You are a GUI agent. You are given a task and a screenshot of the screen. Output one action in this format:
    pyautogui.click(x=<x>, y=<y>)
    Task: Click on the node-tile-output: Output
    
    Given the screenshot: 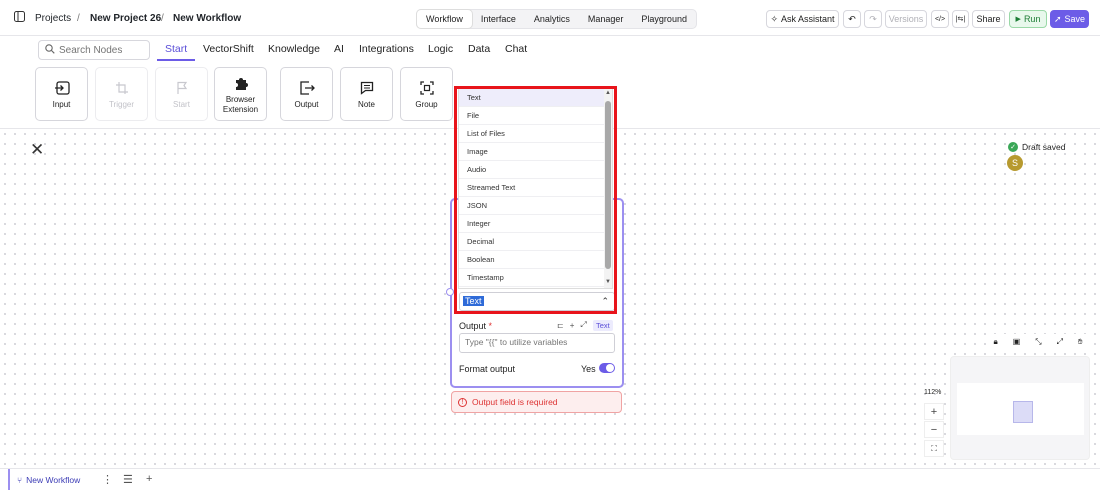 What is the action you would take?
    pyautogui.click(x=306, y=94)
    